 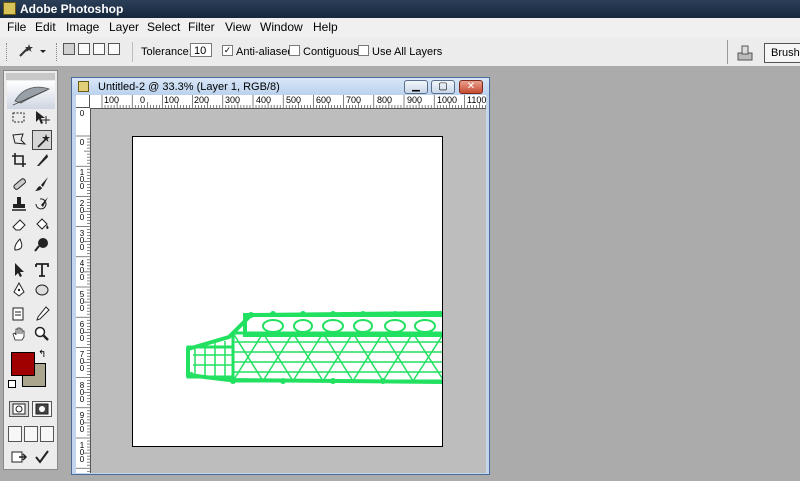 What do you see at coordinates (42, 354) in the screenshot?
I see `swap-colors-icon: ↰` at bounding box center [42, 354].